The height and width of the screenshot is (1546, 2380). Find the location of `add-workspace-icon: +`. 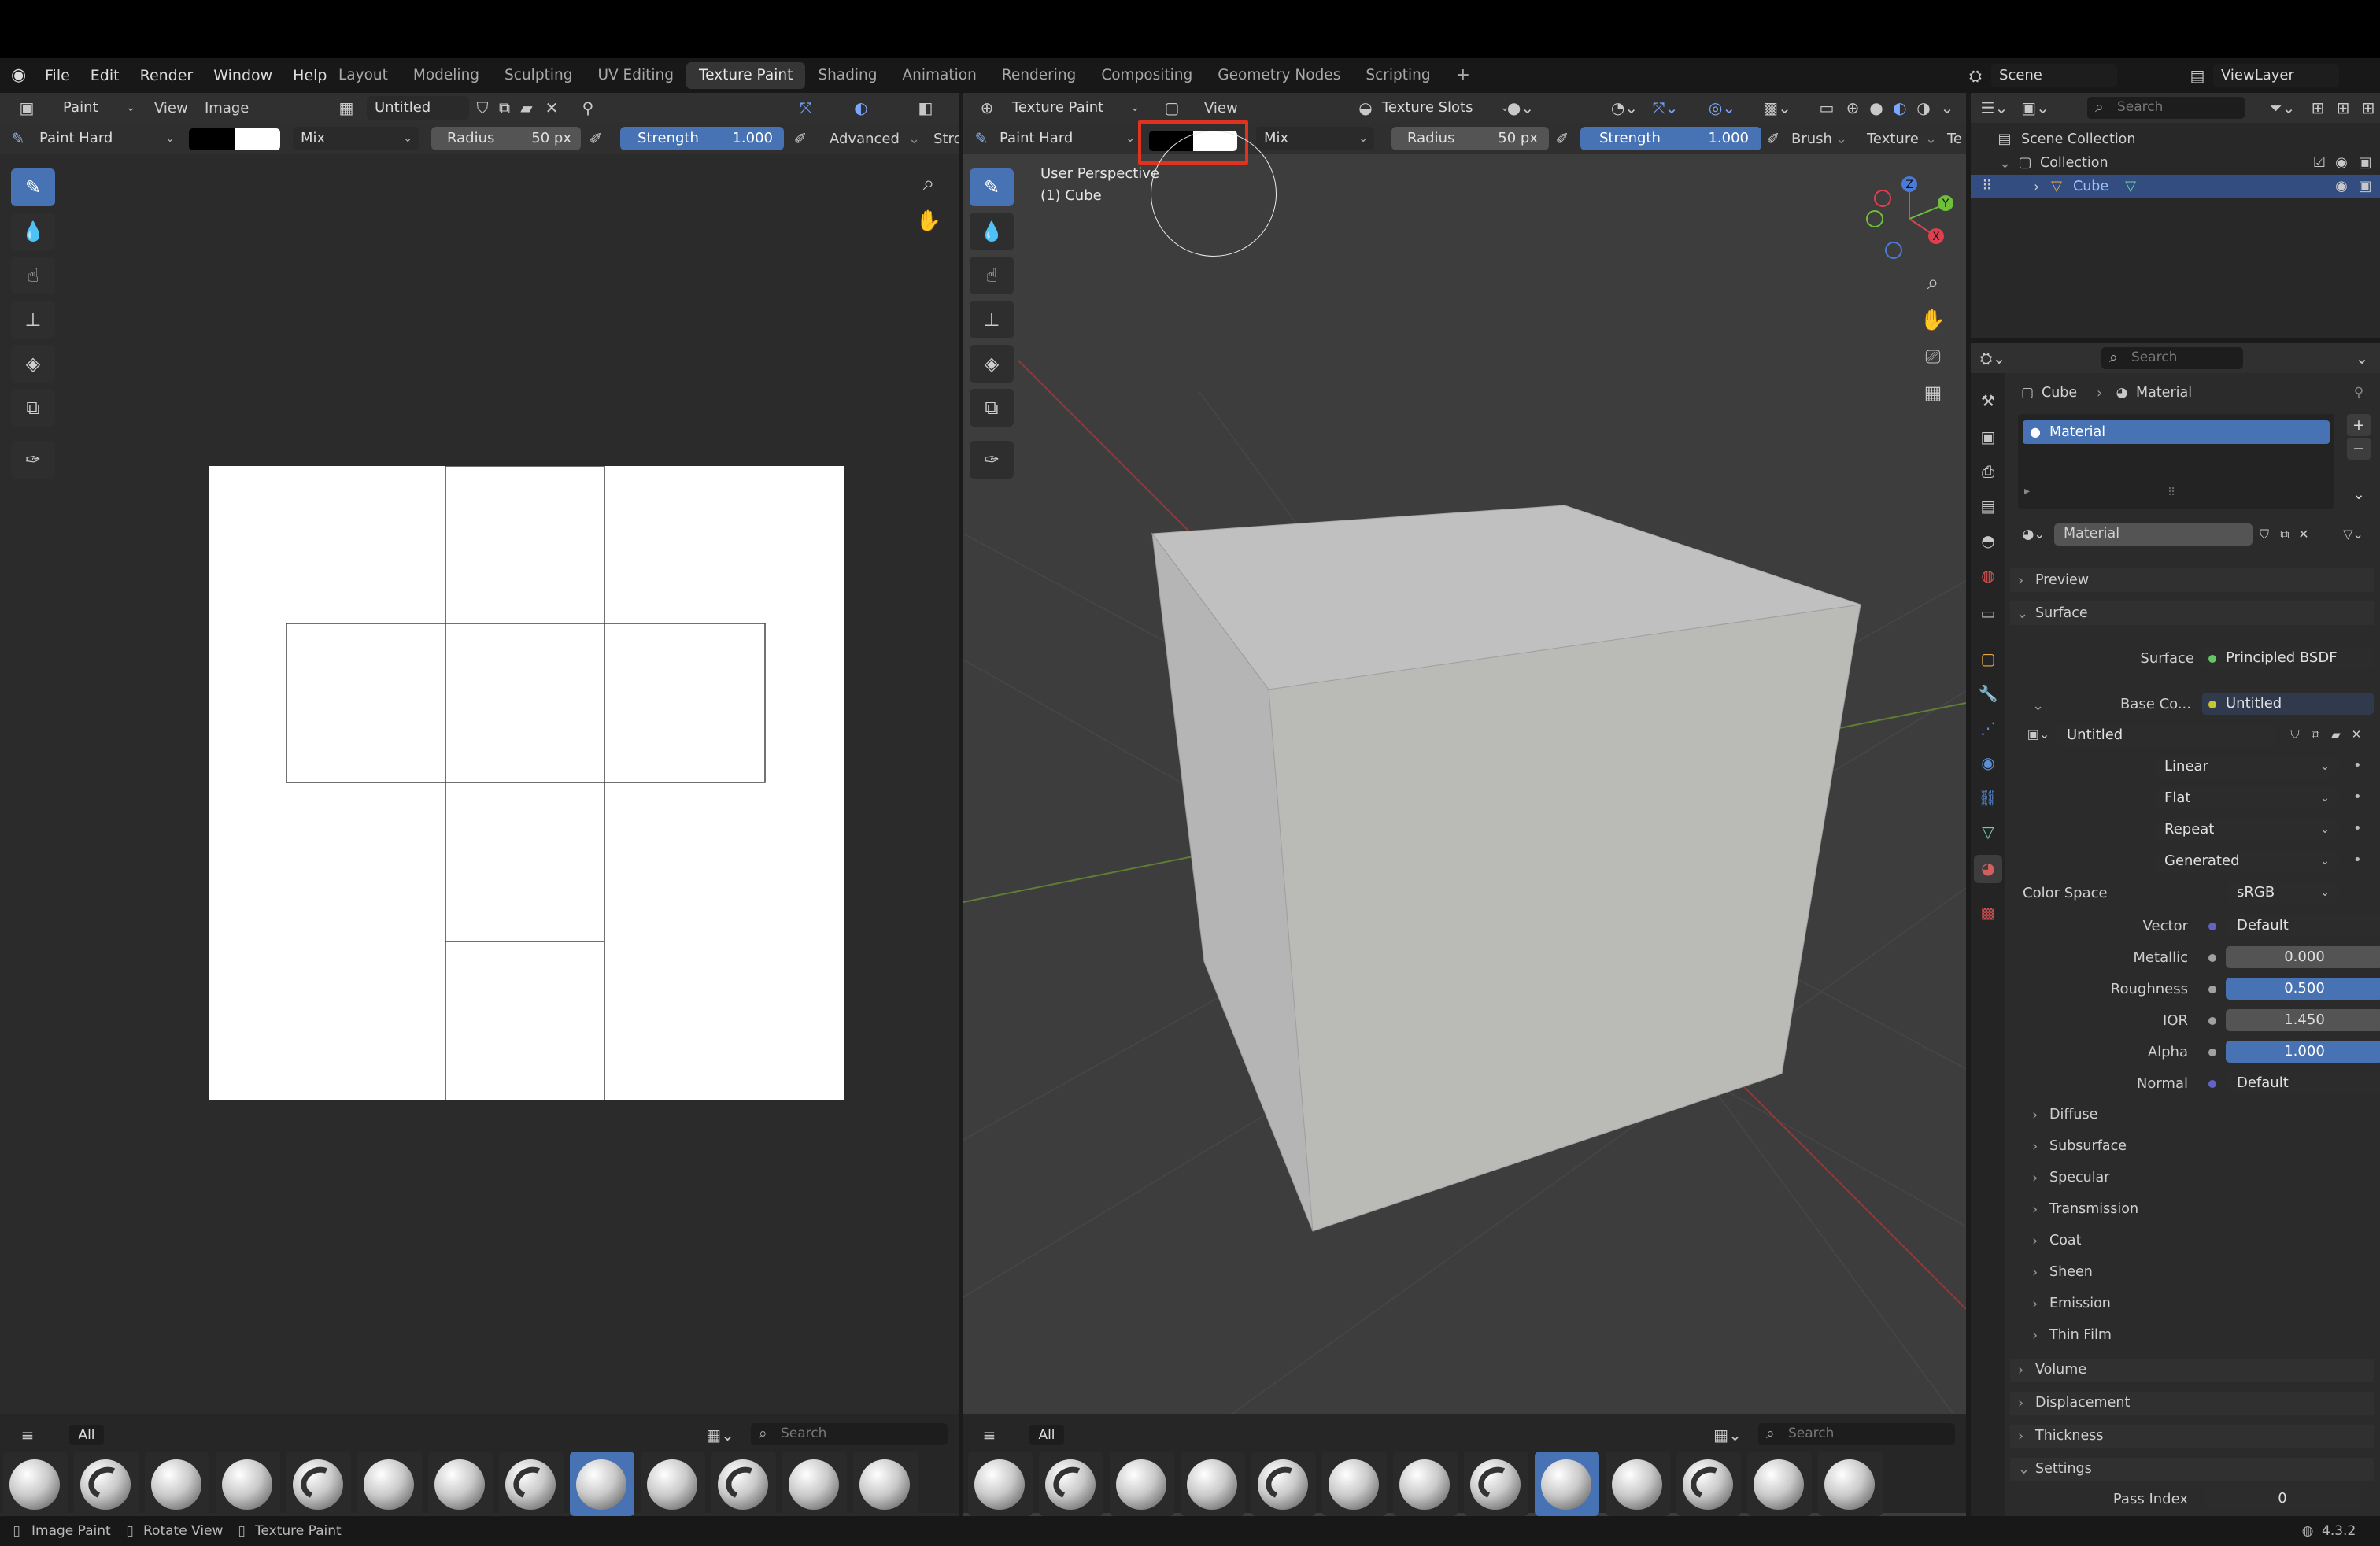

add-workspace-icon: + is located at coordinates (1463, 75).